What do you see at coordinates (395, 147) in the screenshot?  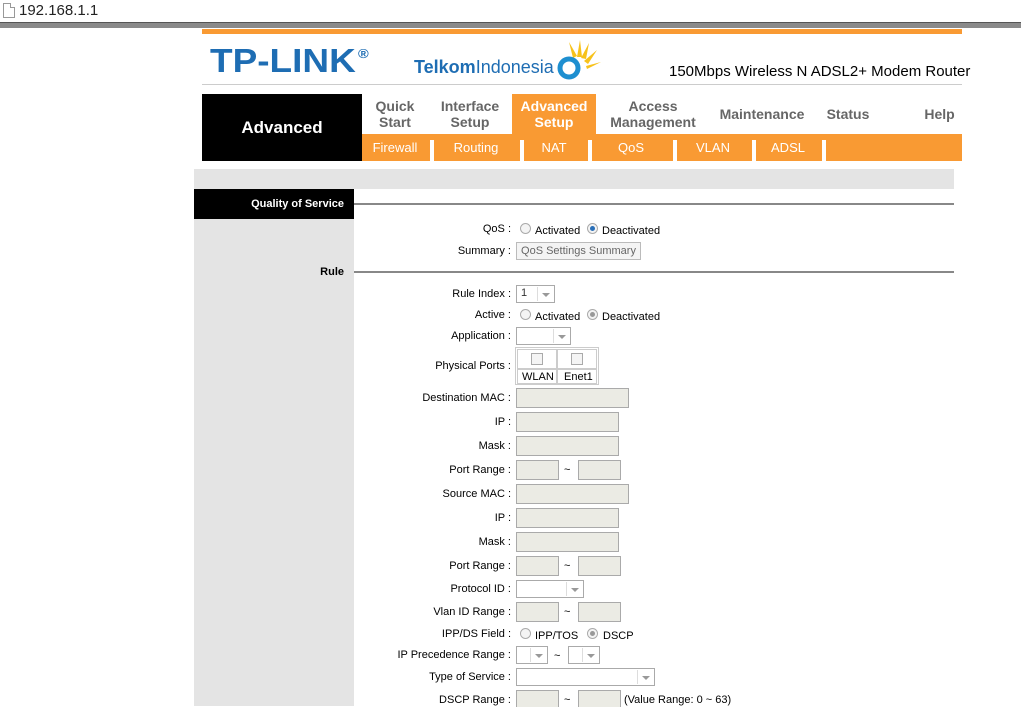 I see `subtab-firewall: Firewall` at bounding box center [395, 147].